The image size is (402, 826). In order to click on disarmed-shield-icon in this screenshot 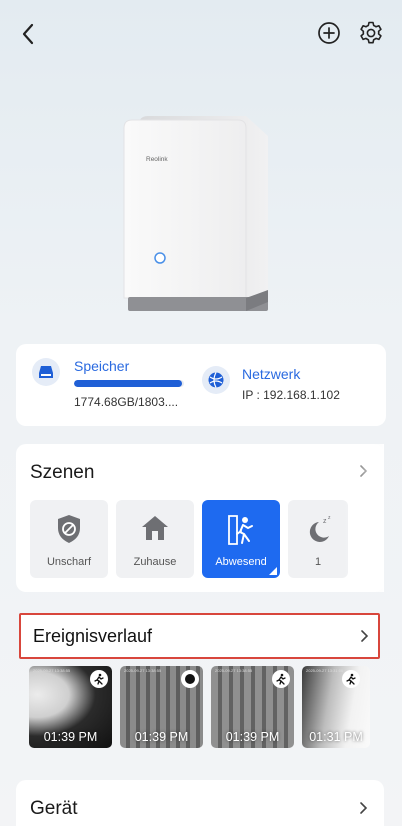, I will do `click(69, 529)`.